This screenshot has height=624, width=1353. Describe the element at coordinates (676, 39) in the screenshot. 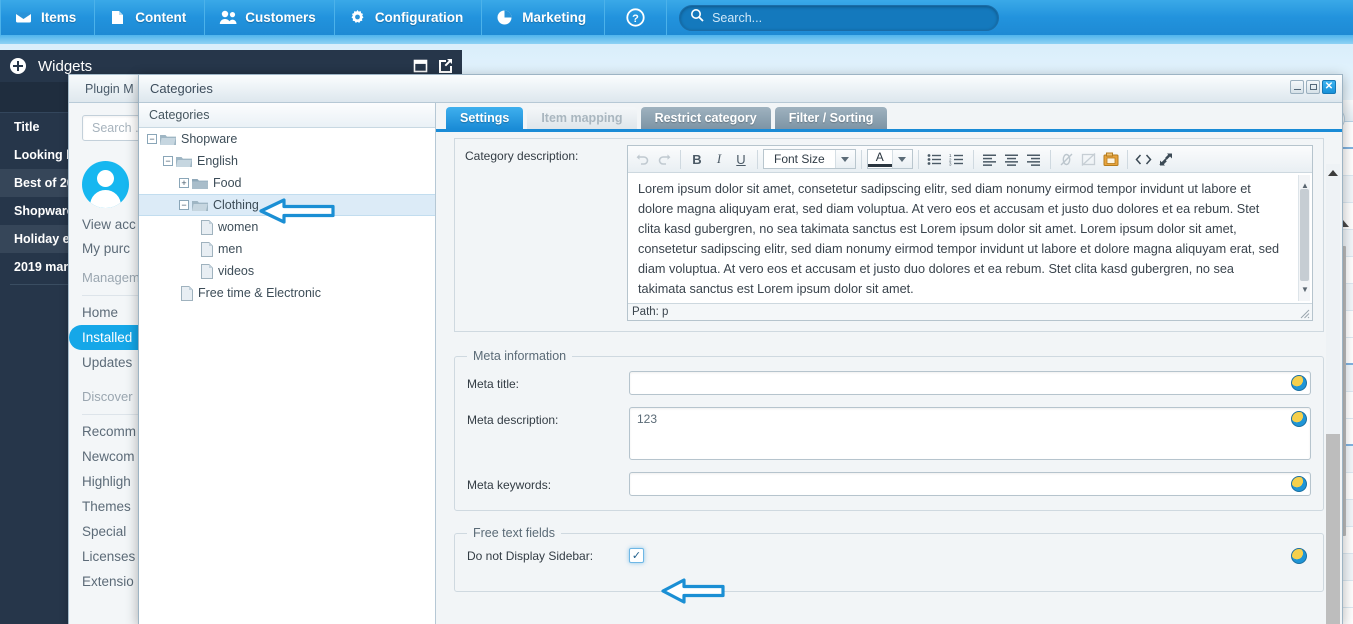

I see `topnav-underbar` at that location.